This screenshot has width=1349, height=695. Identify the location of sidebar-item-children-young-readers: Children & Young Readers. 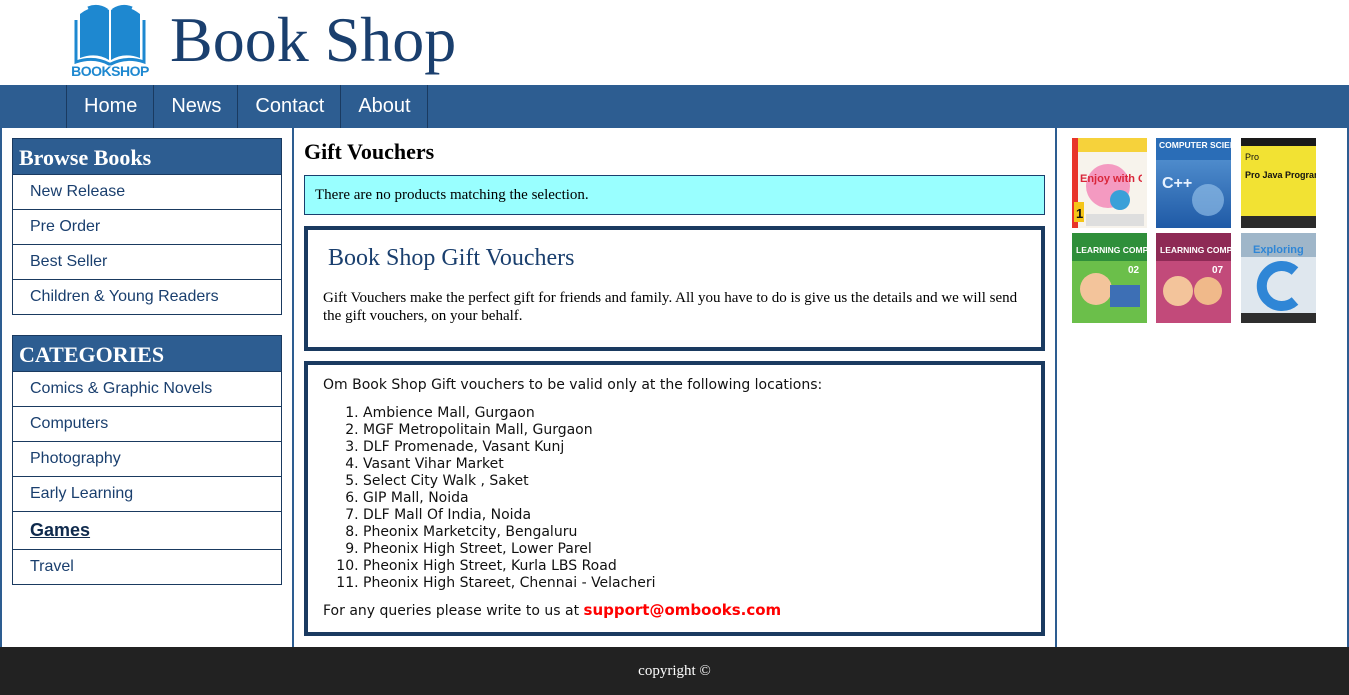
(147, 296).